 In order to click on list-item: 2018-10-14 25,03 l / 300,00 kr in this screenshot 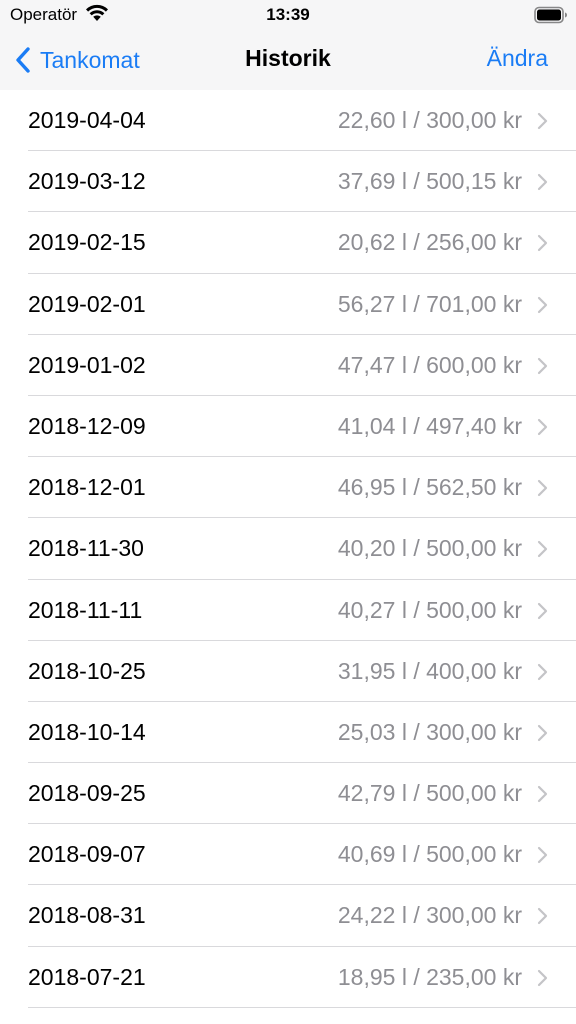, I will do `click(288, 733)`.